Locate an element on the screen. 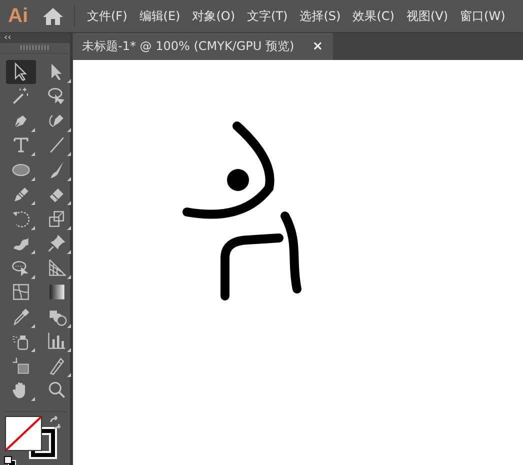 Image resolution: width=523 pixels, height=465 pixels. panel-grip-icon is located at coordinates (35, 47).